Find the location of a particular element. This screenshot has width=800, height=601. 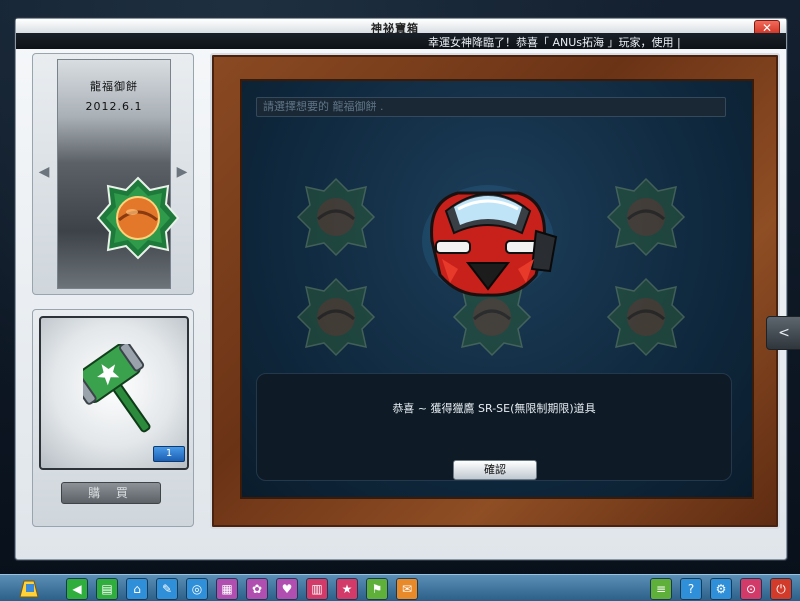

prev-item-arrow: ◀ is located at coordinates (44, 172).